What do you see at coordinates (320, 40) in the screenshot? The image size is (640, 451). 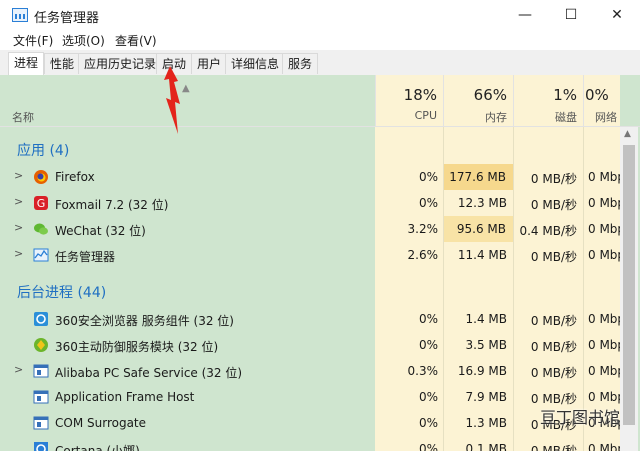 I see `menu-bar: 文件(F) 选项(O) 查看(V)` at bounding box center [320, 40].